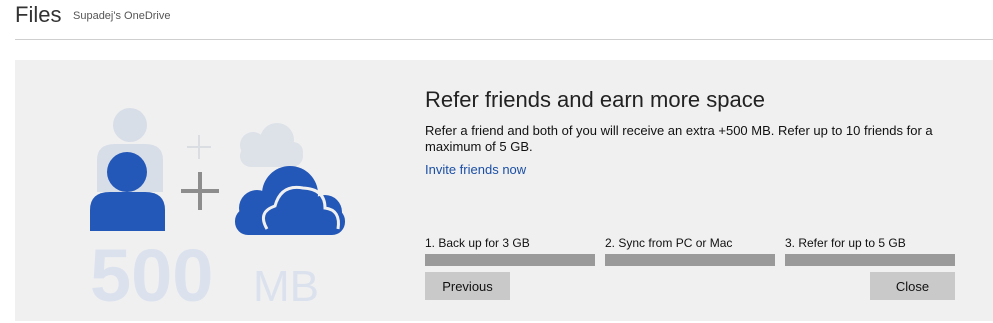  I want to click on close-button: Close, so click(912, 286).